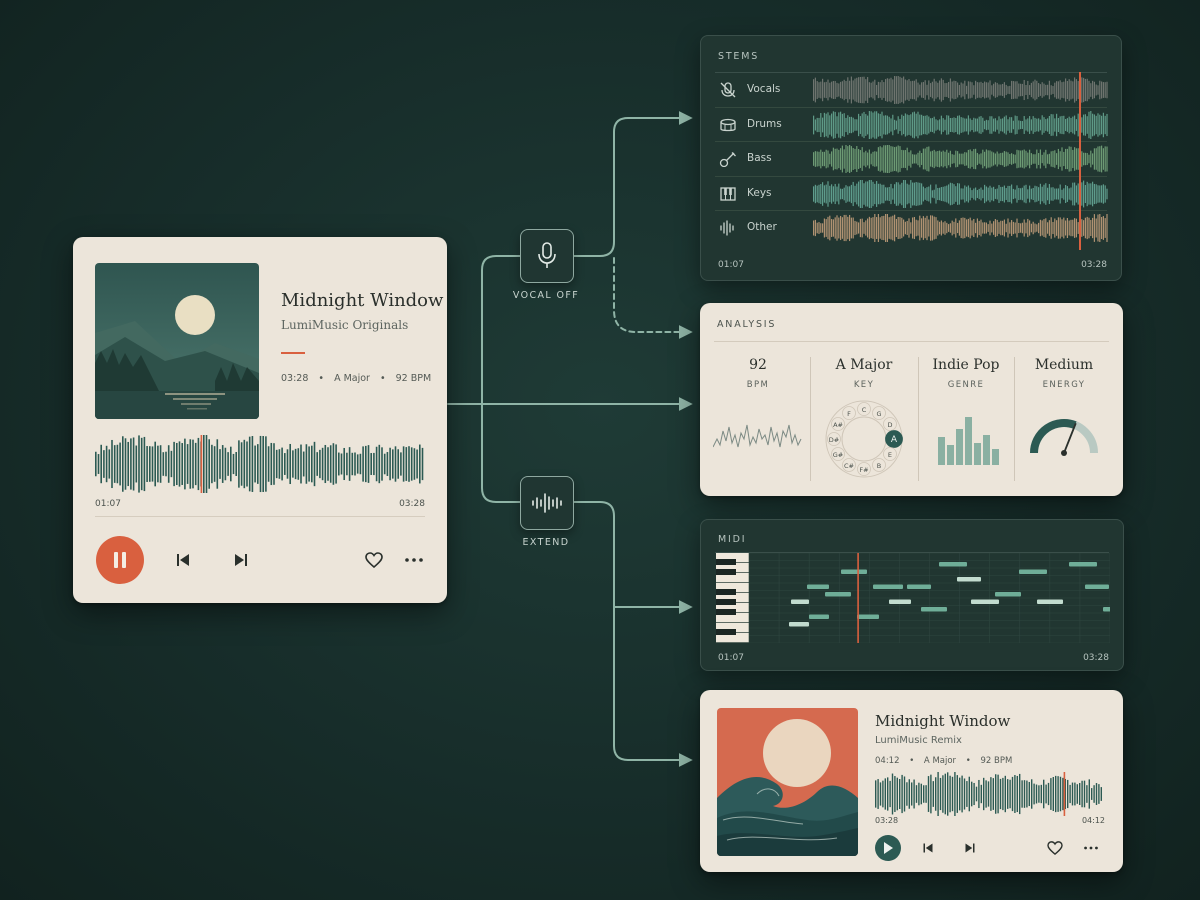 The width and height of the screenshot is (1200, 900). I want to click on remix-artist: LumiMusic Remix, so click(918, 740).